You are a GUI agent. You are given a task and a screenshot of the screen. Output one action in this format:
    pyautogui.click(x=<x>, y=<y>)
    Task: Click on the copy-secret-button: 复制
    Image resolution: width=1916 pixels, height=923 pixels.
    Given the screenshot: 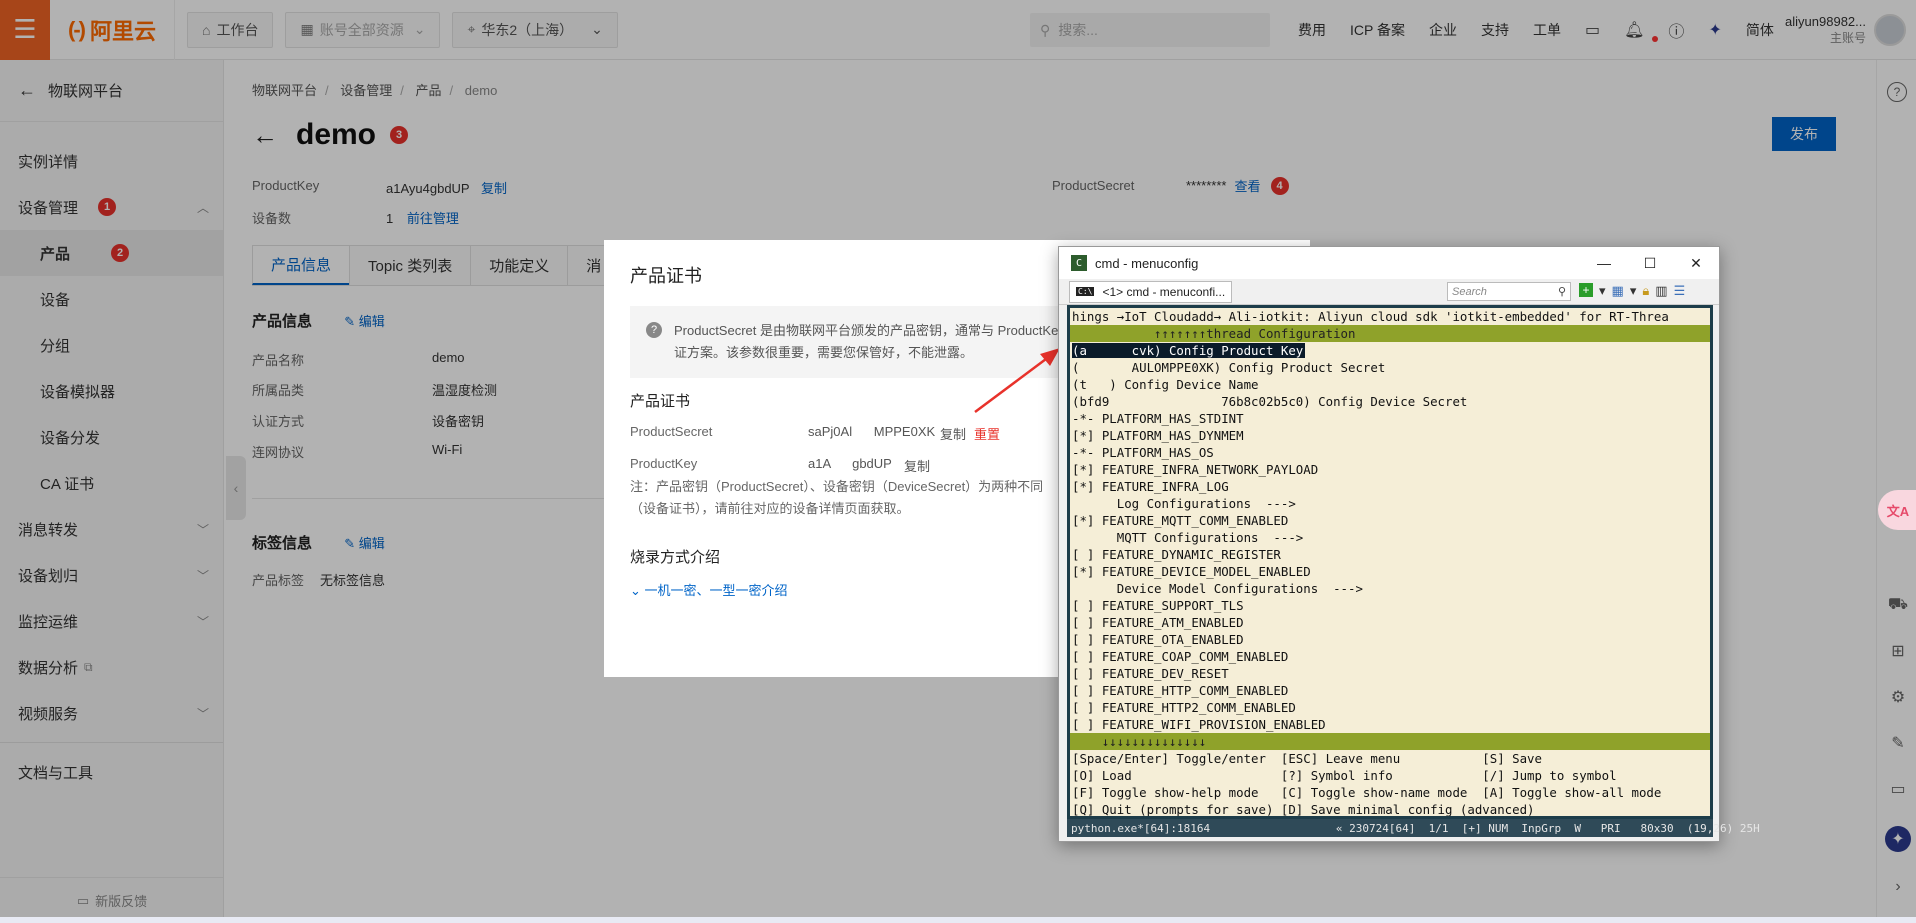 What is the action you would take?
    pyautogui.click(x=953, y=433)
    